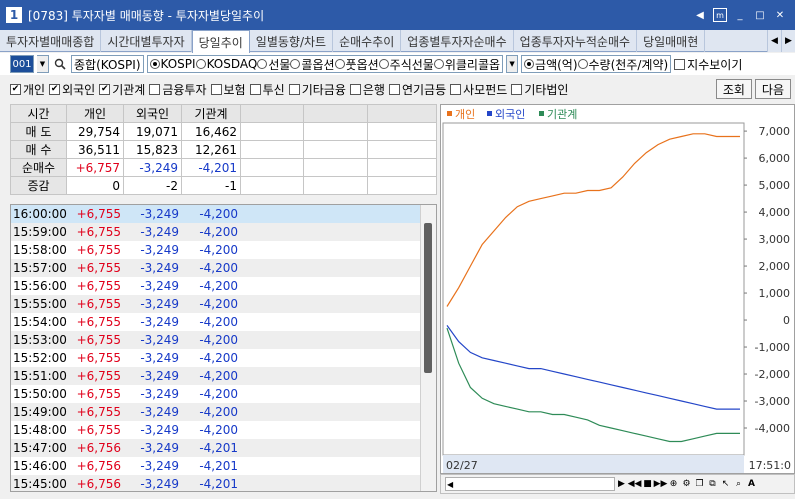 This screenshot has width=795, height=499. Describe the element at coordinates (740, 15) in the screenshot. I see `minimize-icon: _` at that location.